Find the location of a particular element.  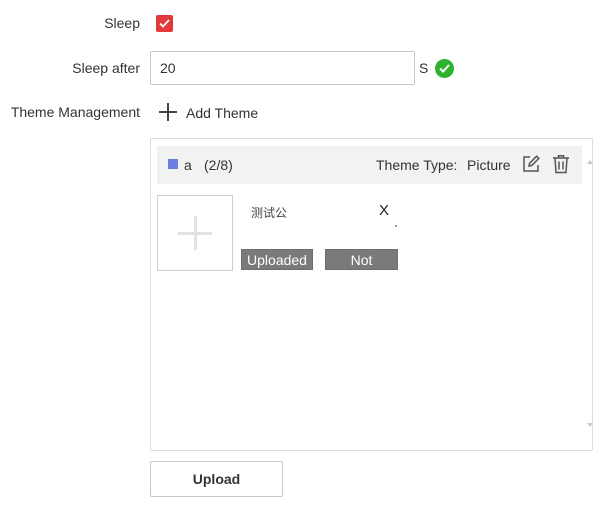

theme-header: a (2/8) Theme Type: Picture is located at coordinates (369, 165).